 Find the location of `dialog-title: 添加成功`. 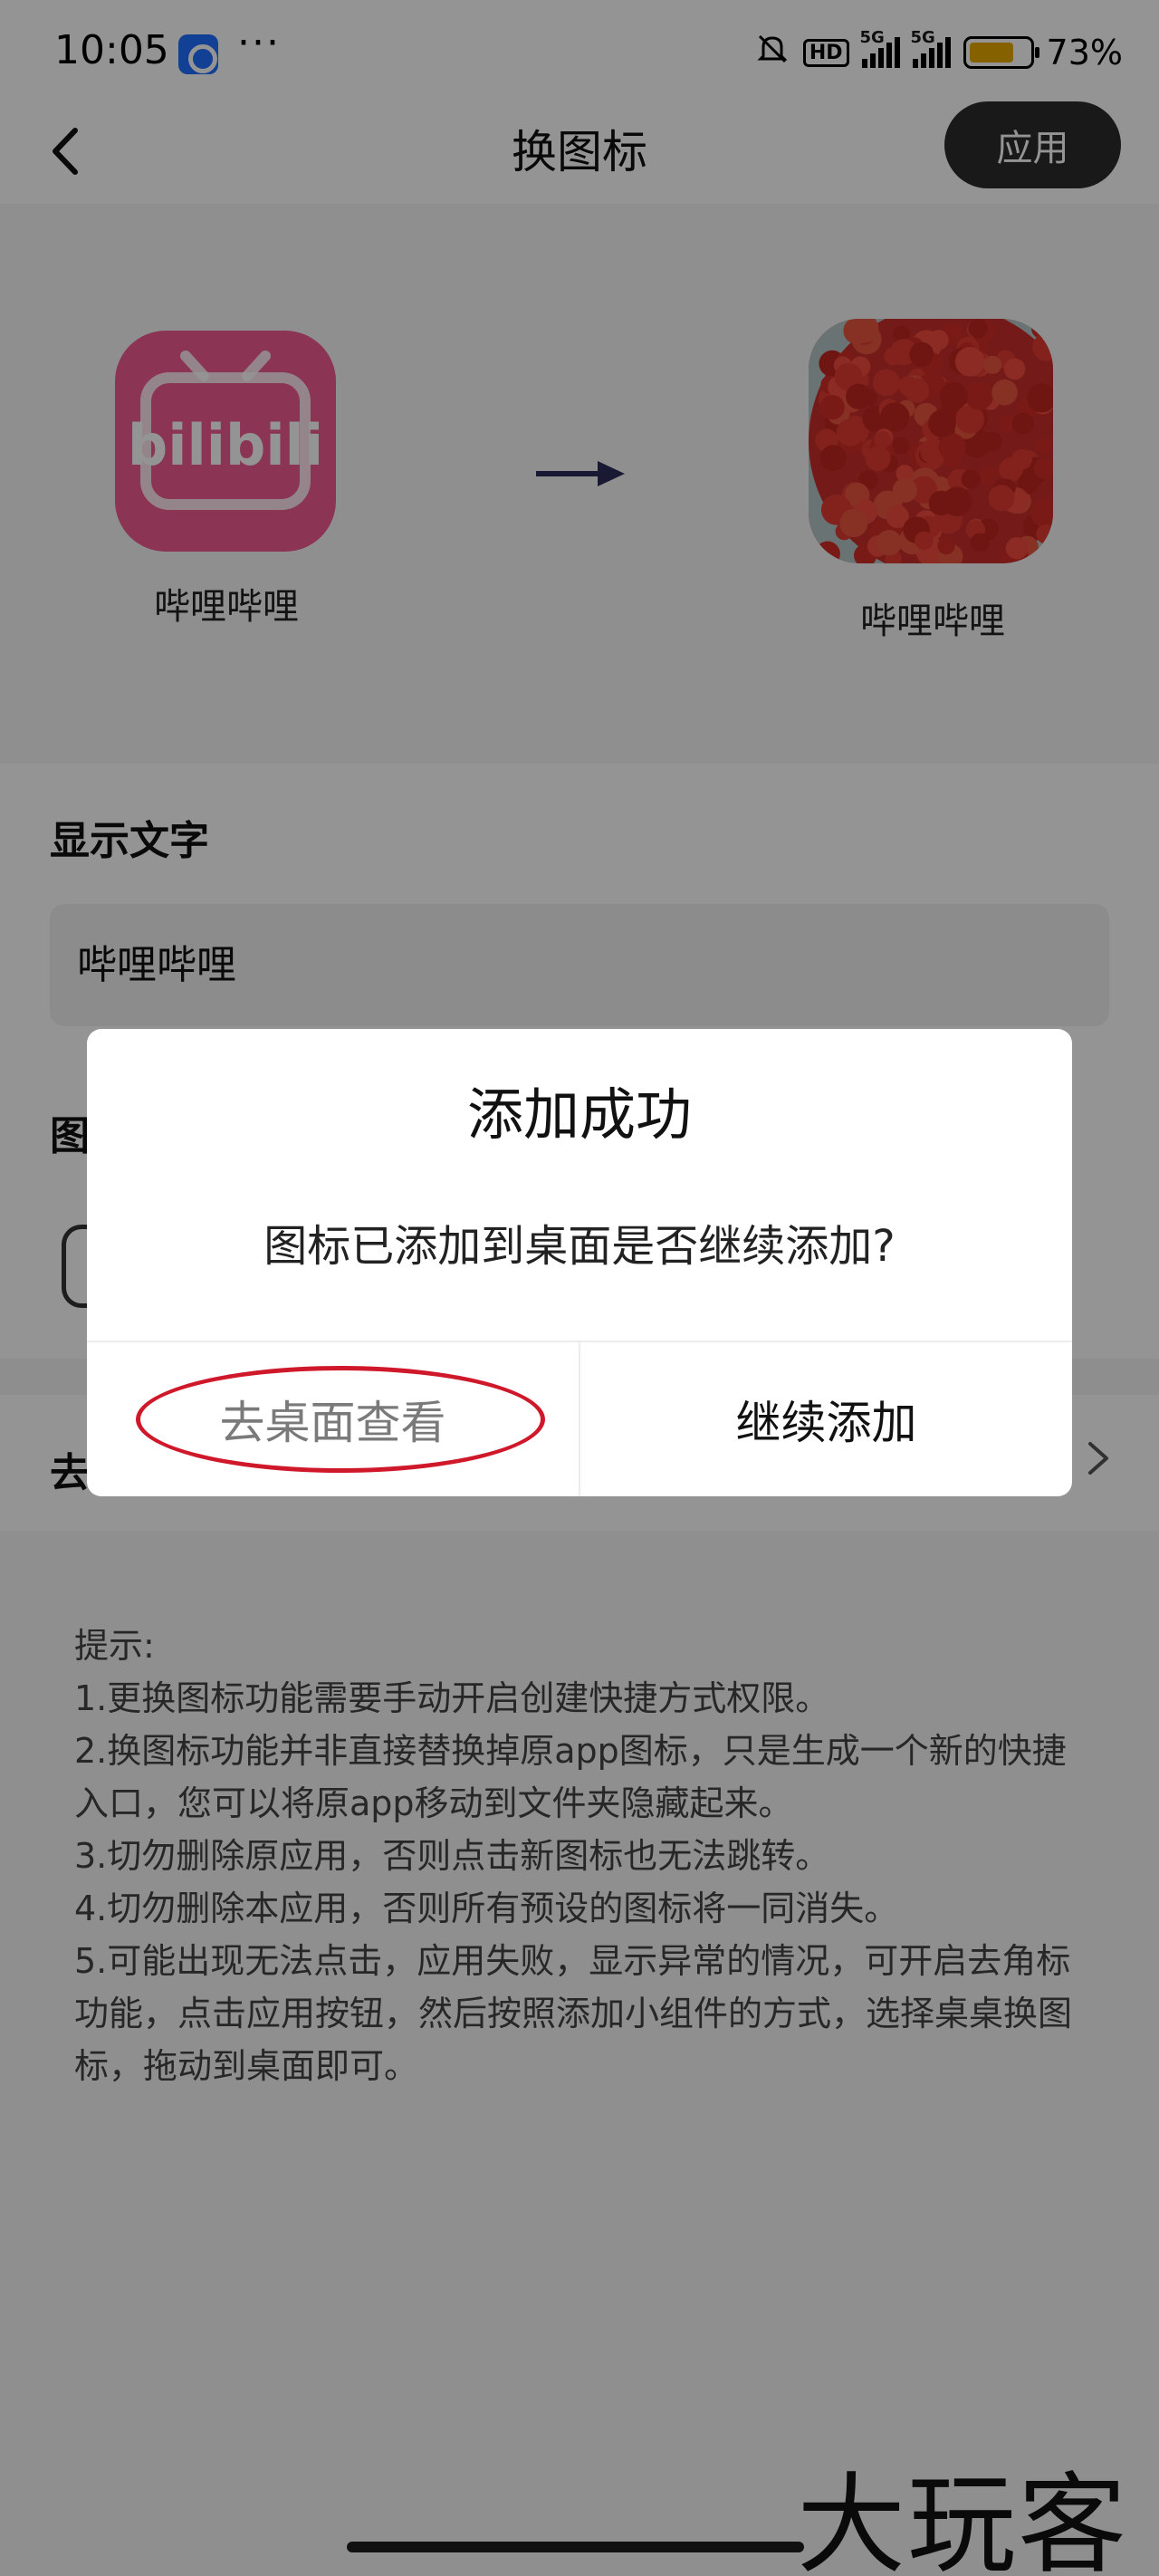

dialog-title: 添加成功 is located at coordinates (579, 1114).